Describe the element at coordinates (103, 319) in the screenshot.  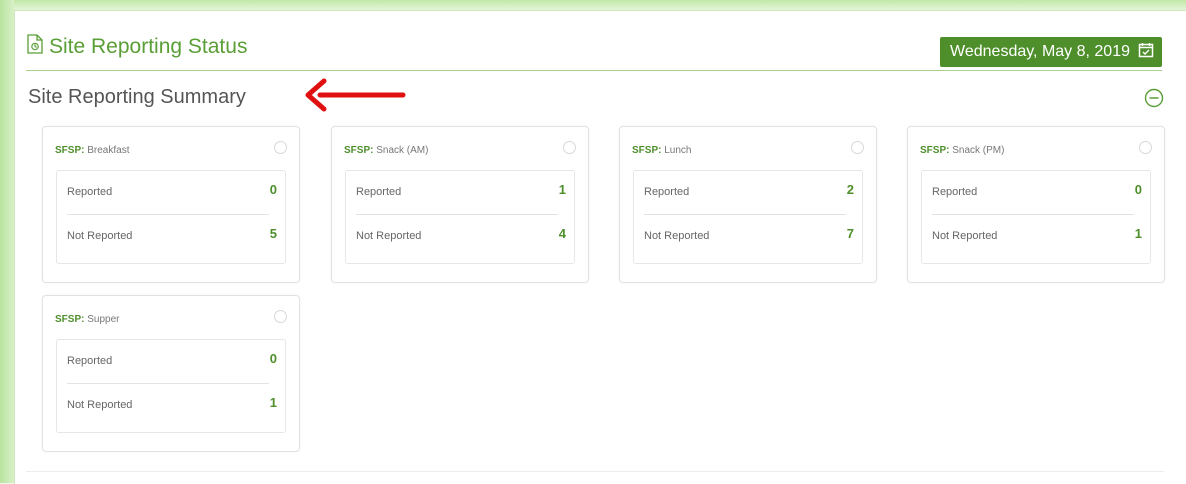
I see `meal-label: Supper` at that location.